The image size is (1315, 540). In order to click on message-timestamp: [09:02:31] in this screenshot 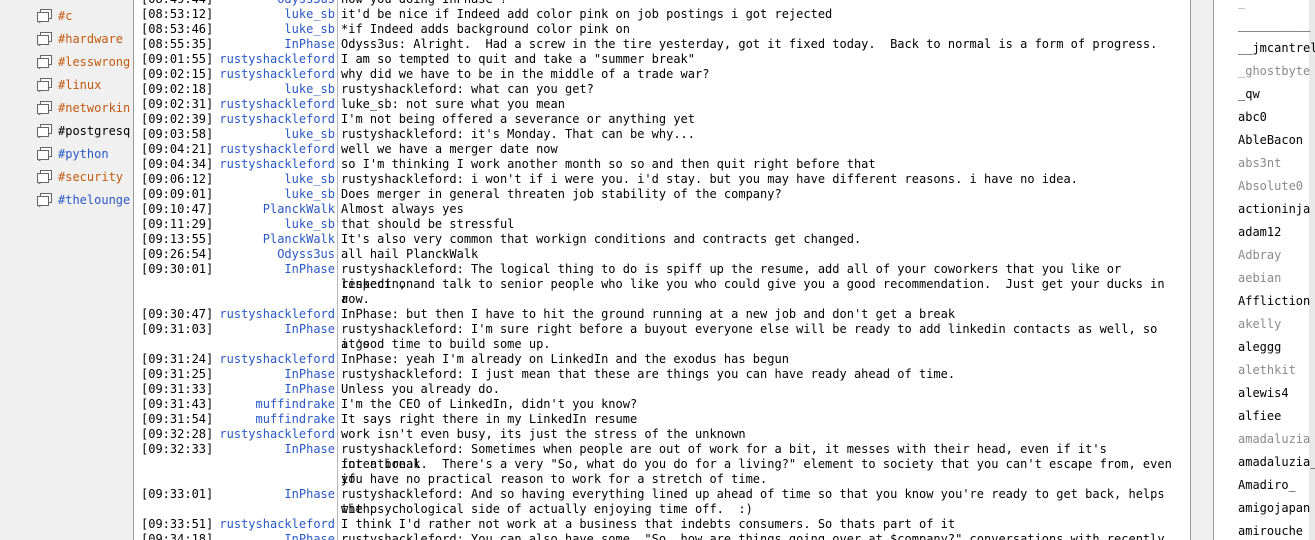, I will do `click(177, 104)`.